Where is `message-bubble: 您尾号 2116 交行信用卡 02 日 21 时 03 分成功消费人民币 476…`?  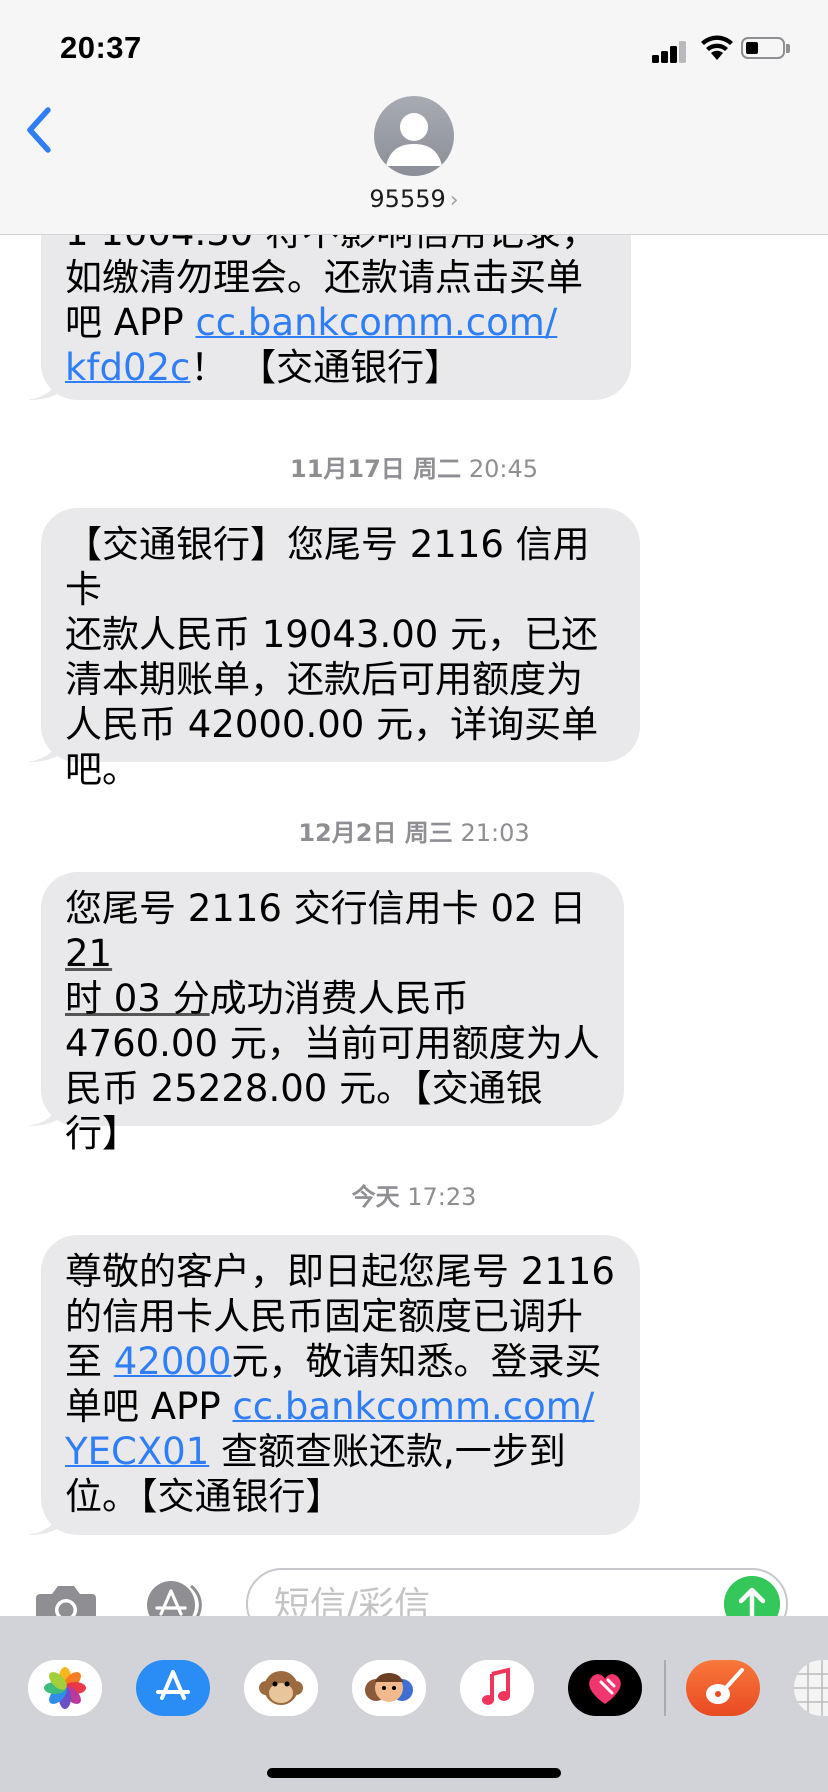
message-bubble: 您尾号 2116 交行信用卡 02 日 21 时 03 分成功消费人民币 476… is located at coordinates (326, 1013).